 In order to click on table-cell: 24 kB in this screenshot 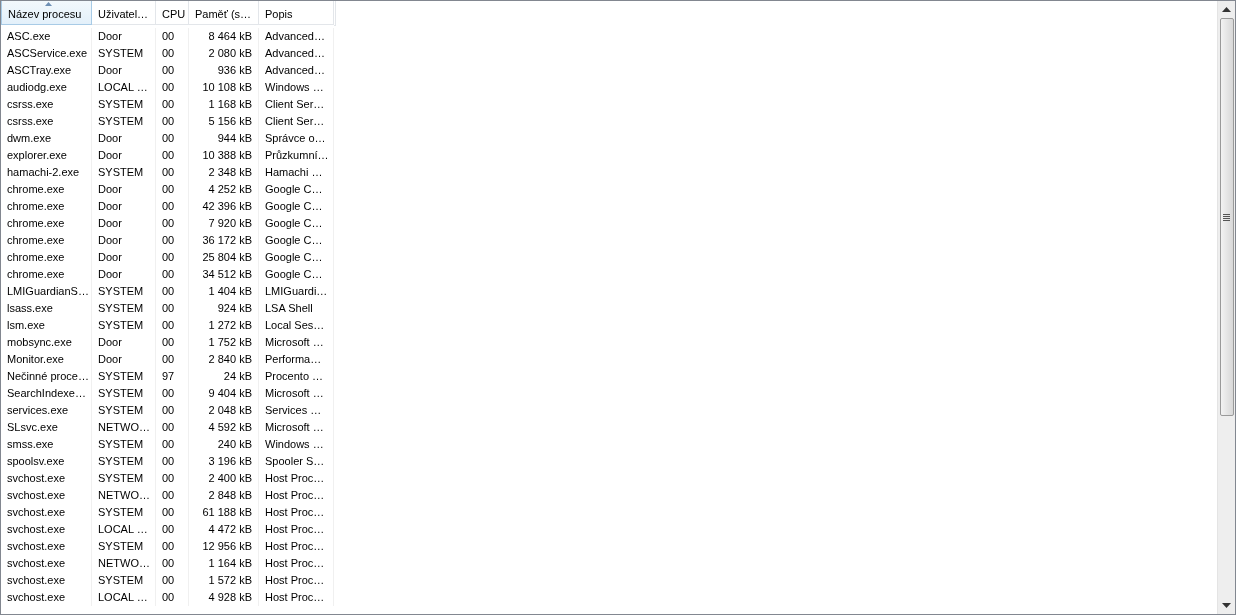, I will do `click(224, 376)`.